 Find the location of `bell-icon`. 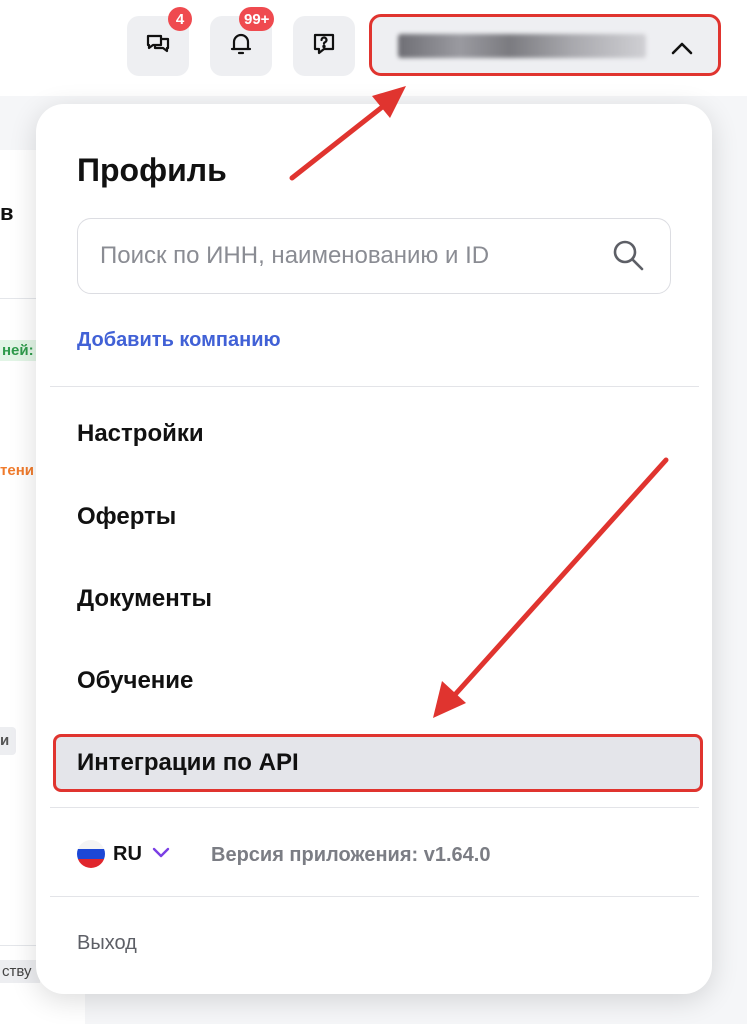

bell-icon is located at coordinates (241, 46).